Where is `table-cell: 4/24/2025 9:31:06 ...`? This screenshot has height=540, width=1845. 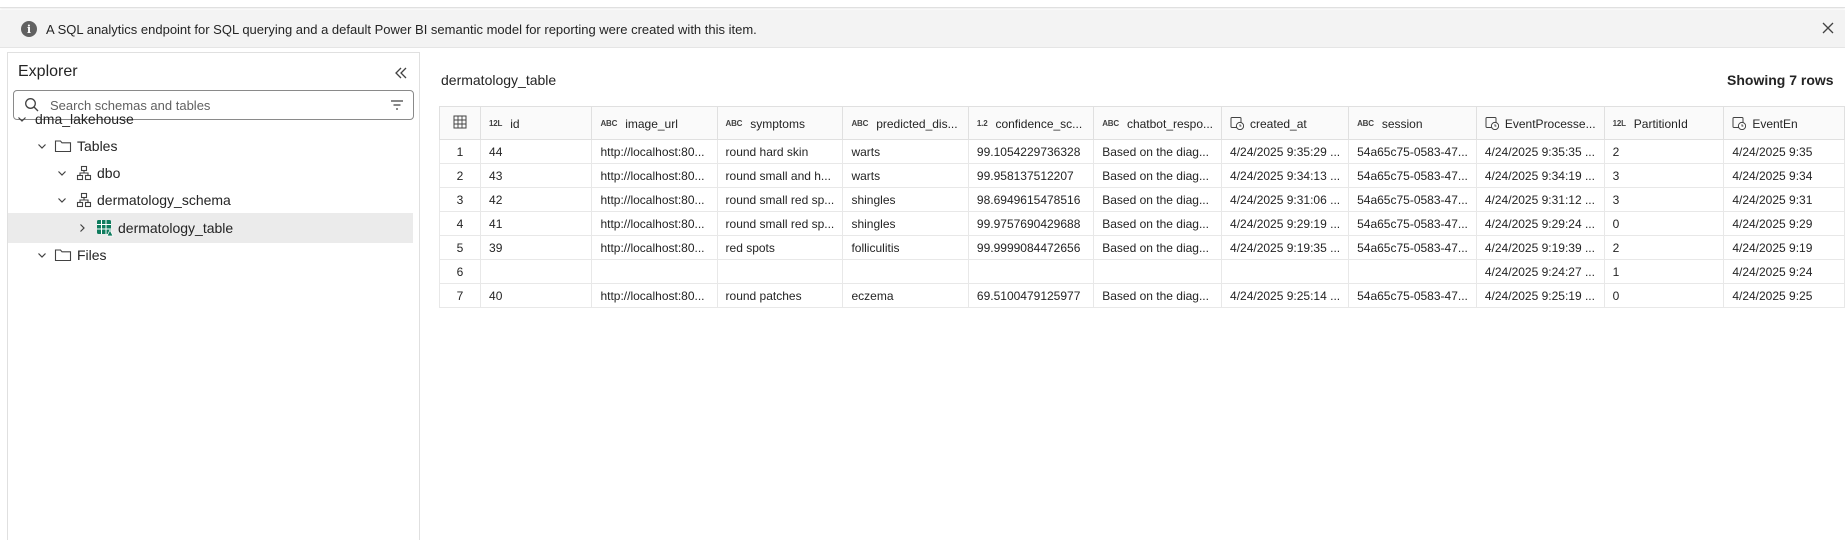 table-cell: 4/24/2025 9:31:06 ... is located at coordinates (1285, 199).